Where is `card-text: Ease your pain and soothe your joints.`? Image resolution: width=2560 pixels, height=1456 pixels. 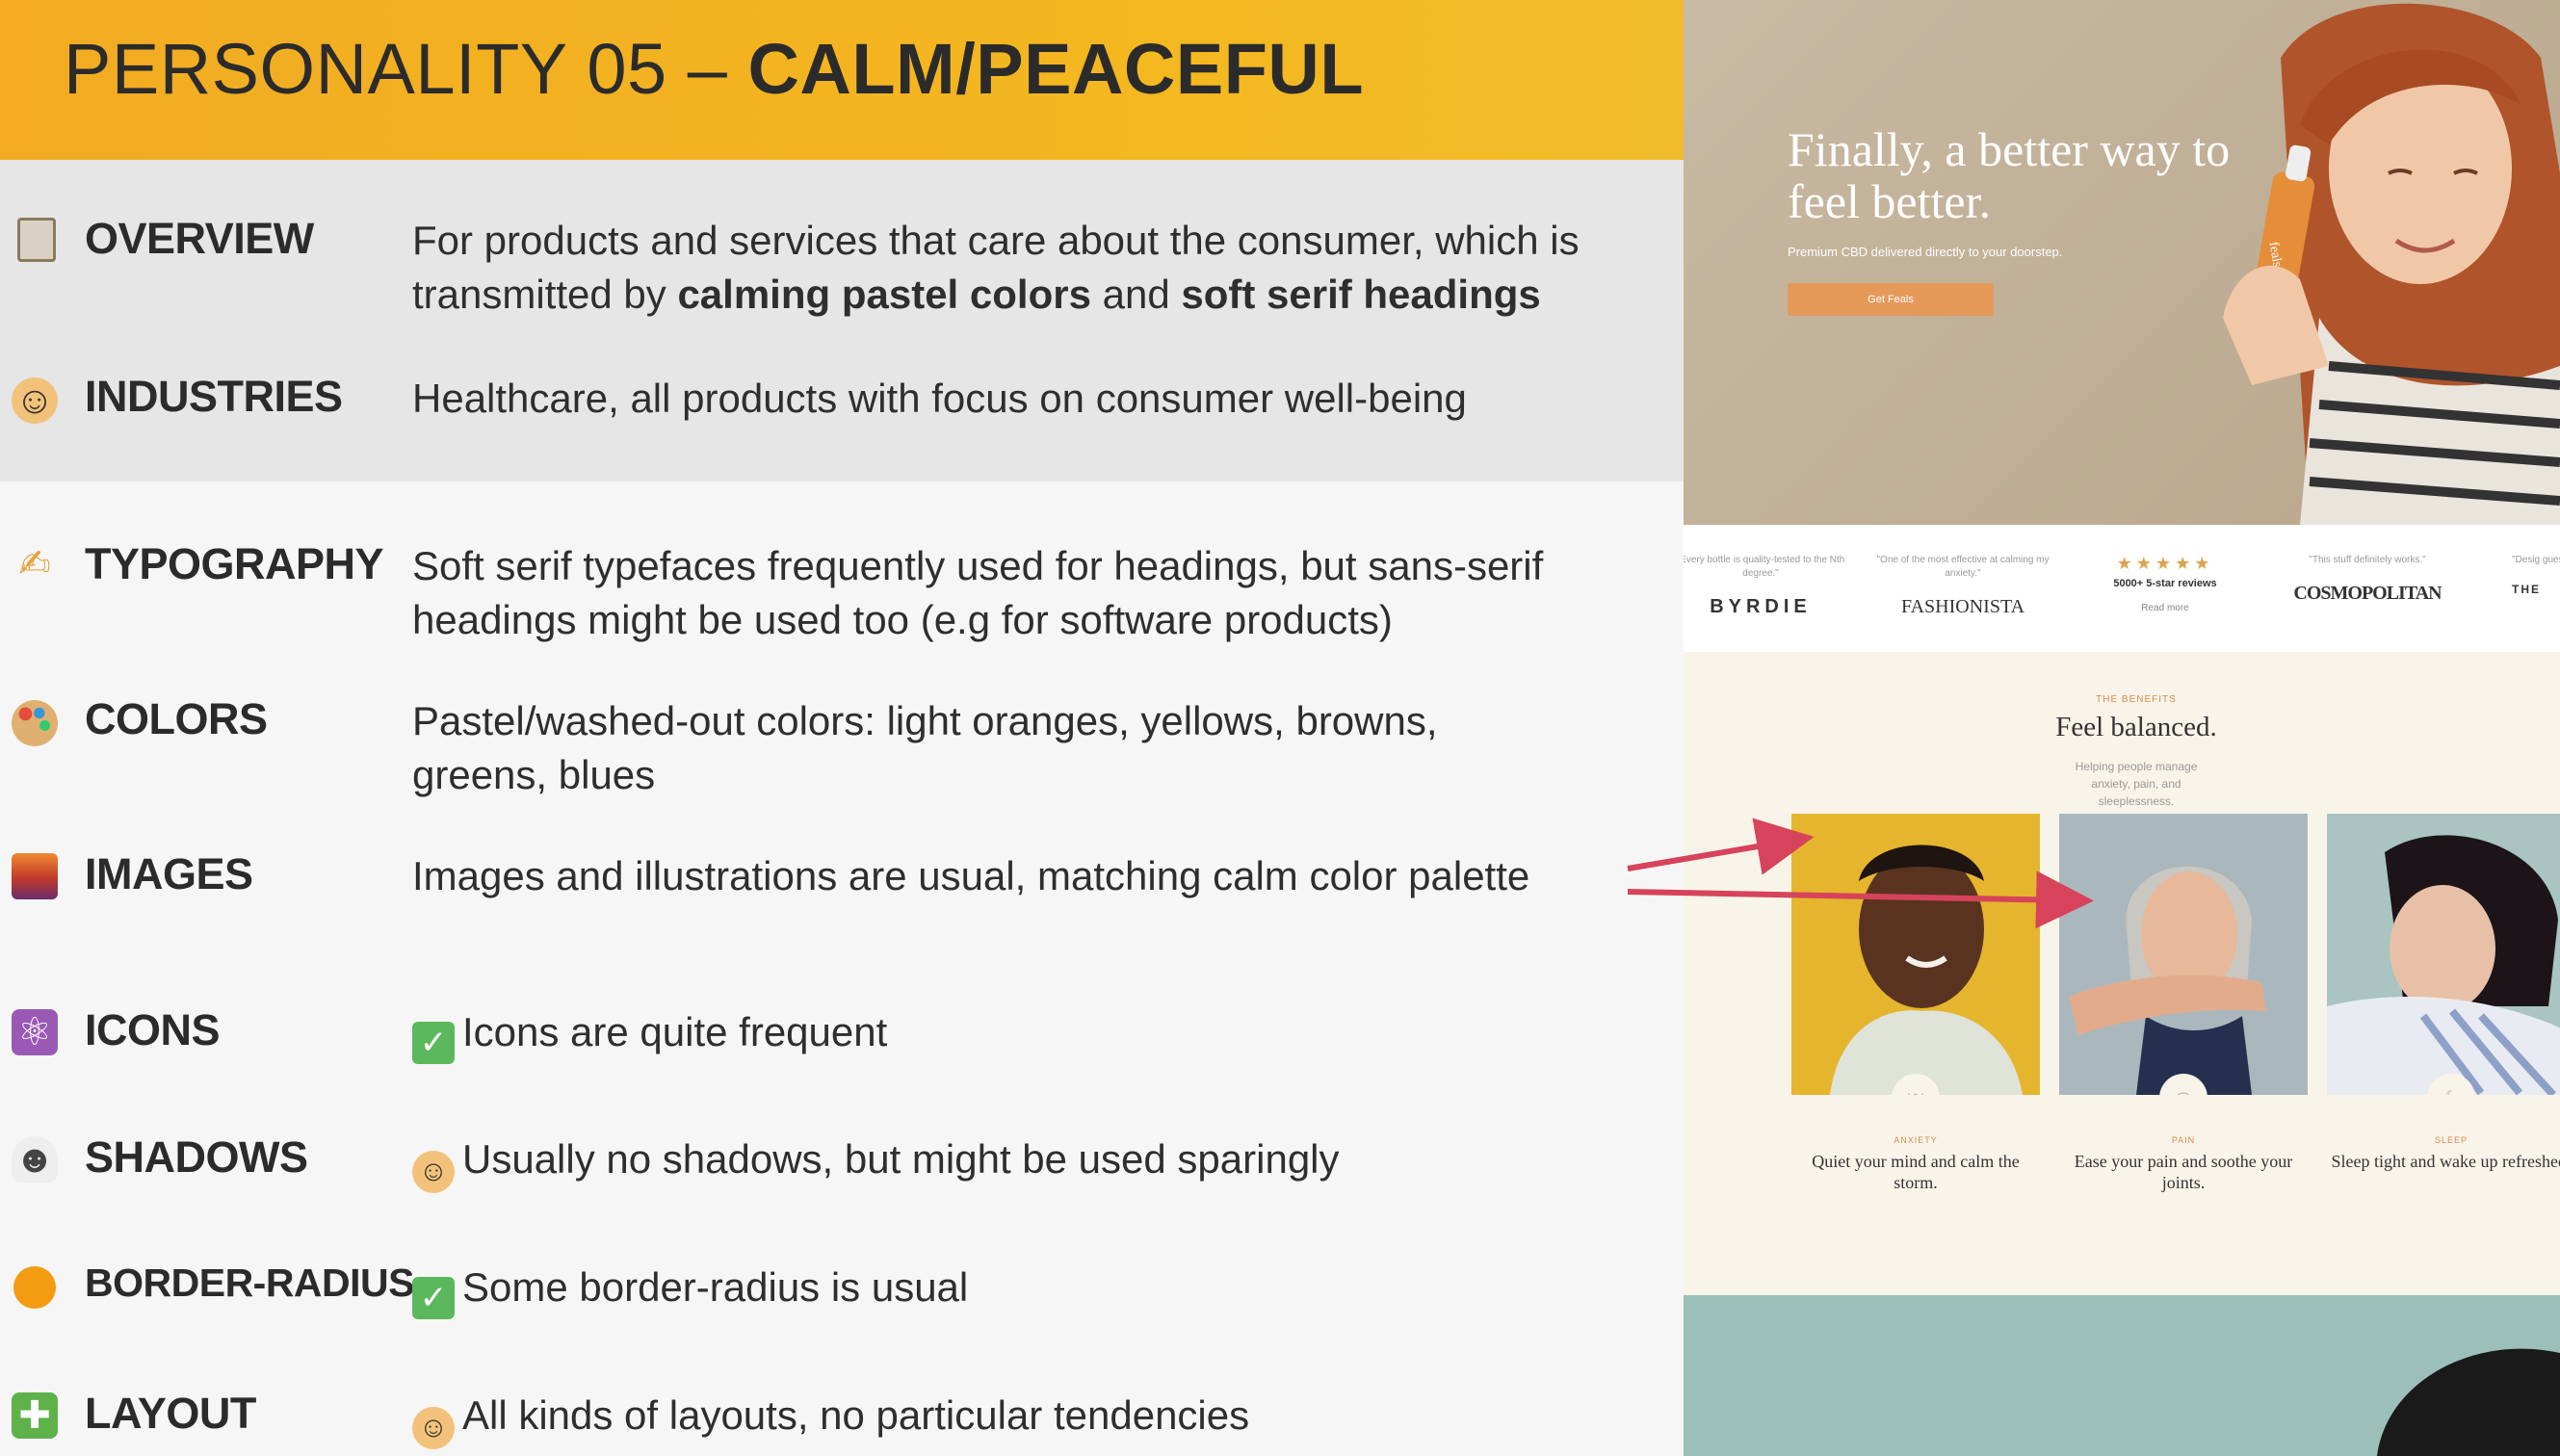
card-text: Ease your pain and soothe your joints. is located at coordinates (2183, 1172).